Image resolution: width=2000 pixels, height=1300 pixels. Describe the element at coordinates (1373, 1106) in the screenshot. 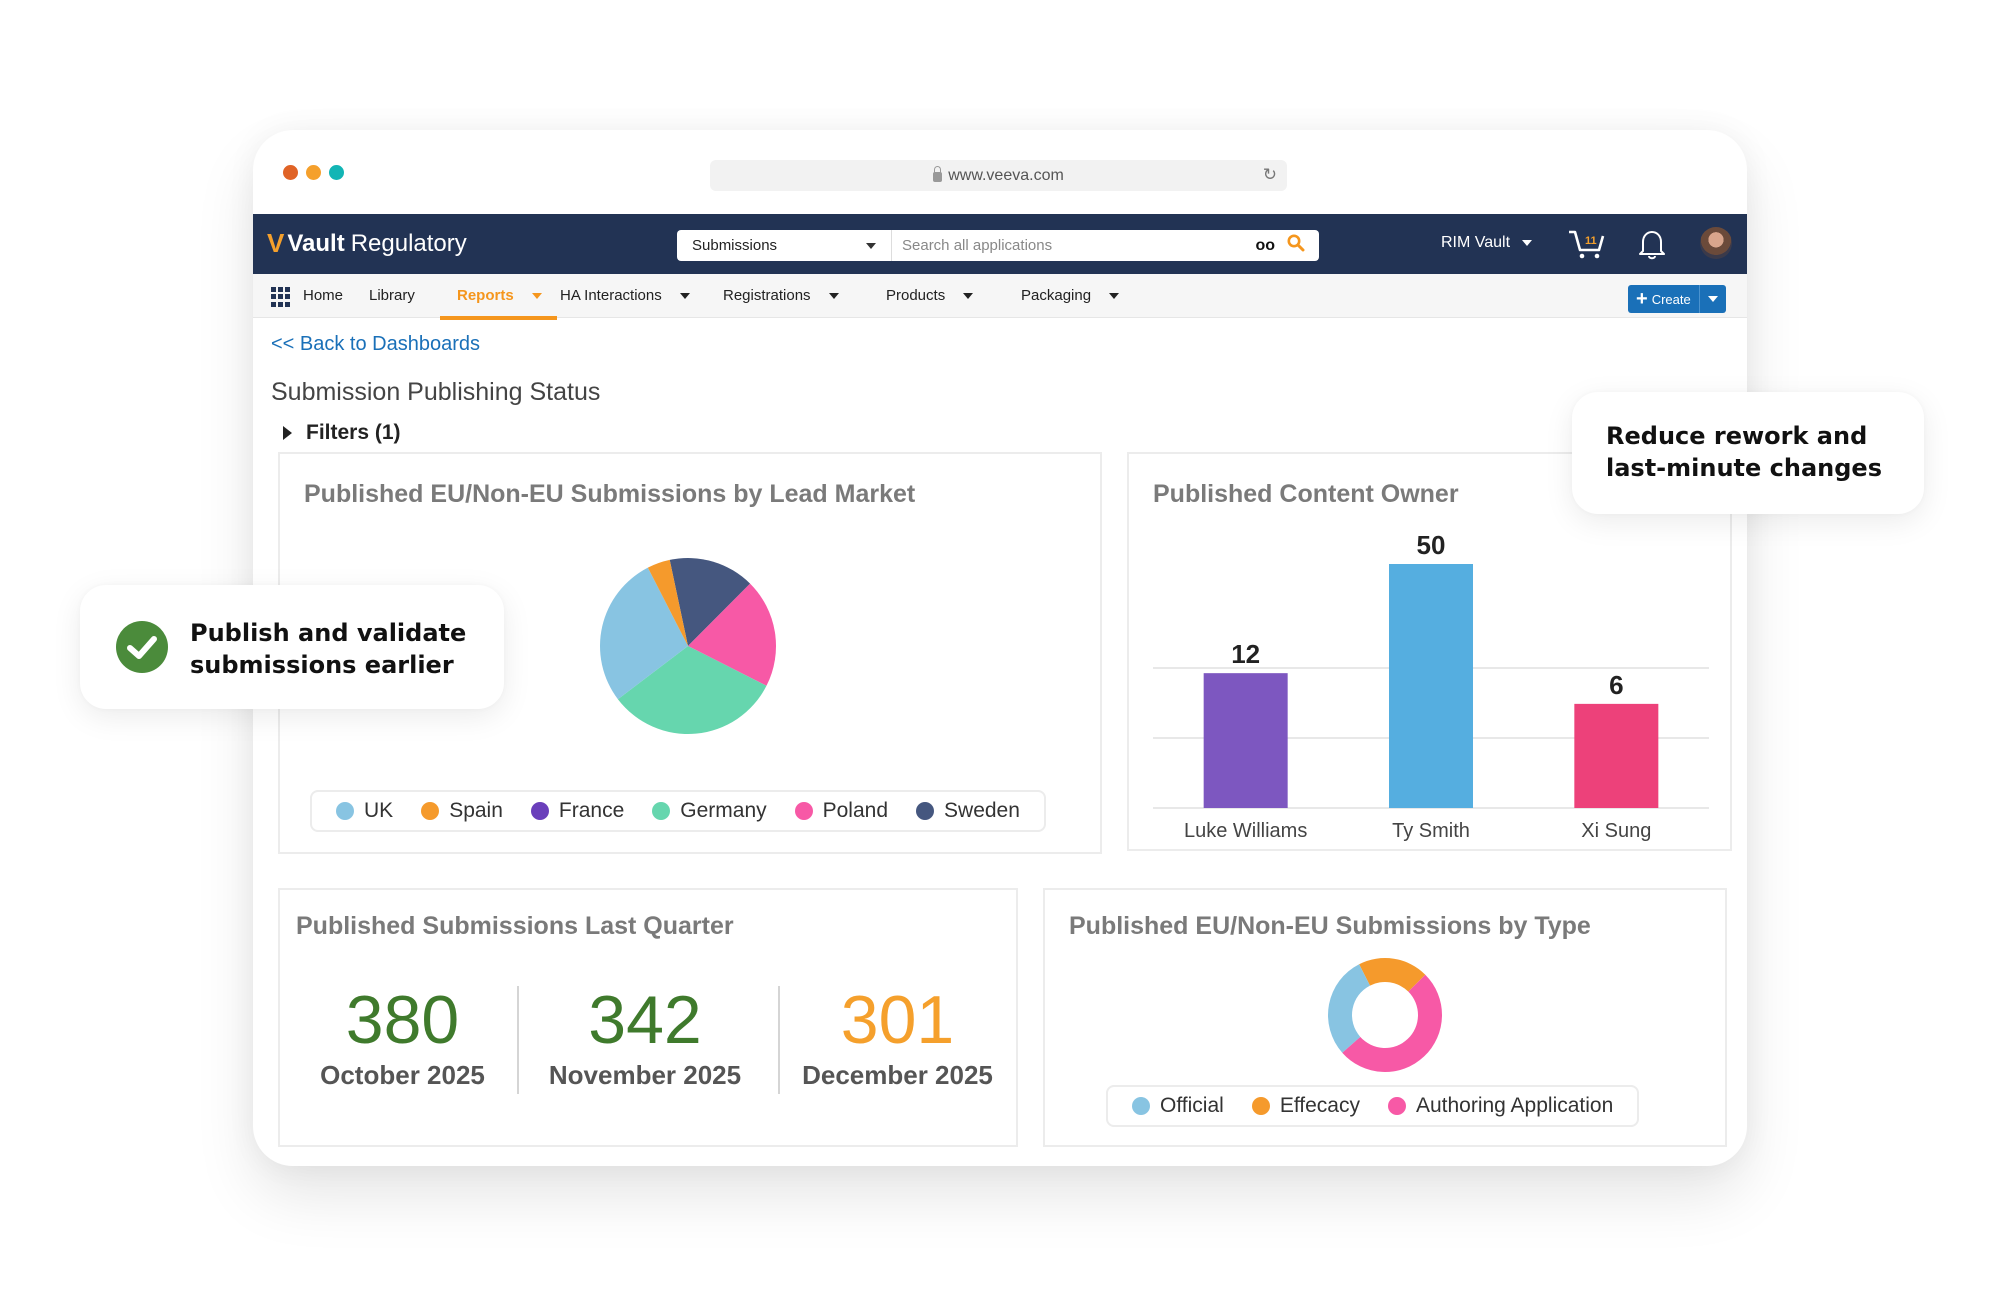

I see `by-type-legend: Official Effecacy Authoring Application` at that location.